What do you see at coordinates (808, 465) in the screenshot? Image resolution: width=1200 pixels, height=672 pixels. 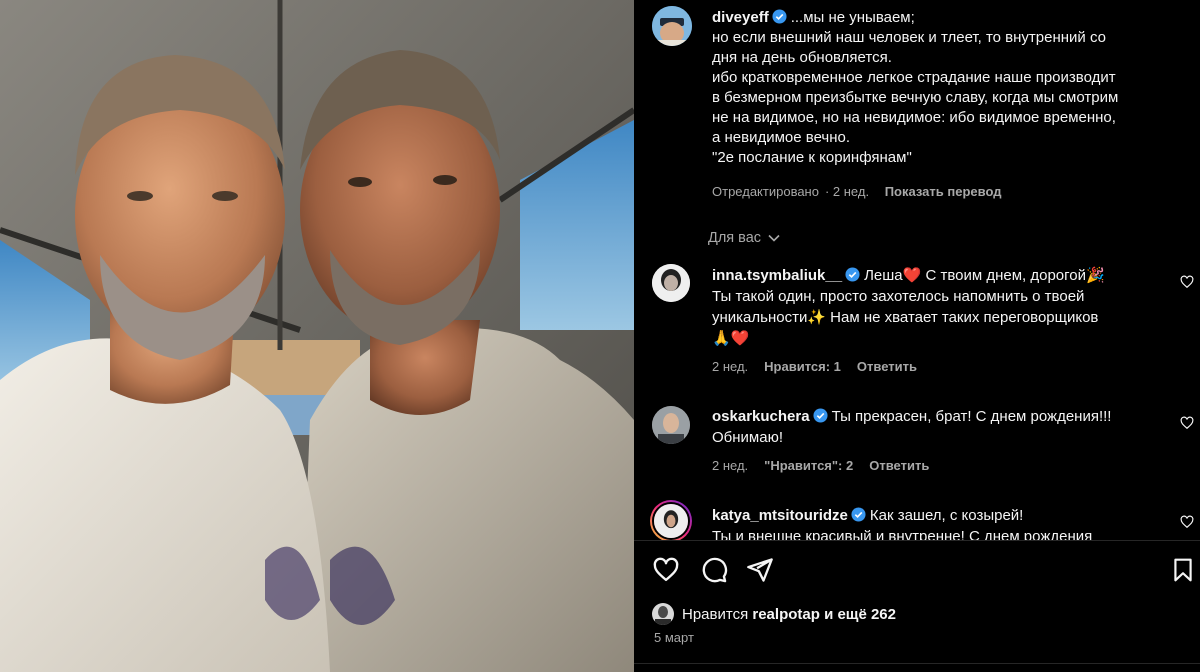 I see `comment-likes-link: "Нравится": 2` at bounding box center [808, 465].